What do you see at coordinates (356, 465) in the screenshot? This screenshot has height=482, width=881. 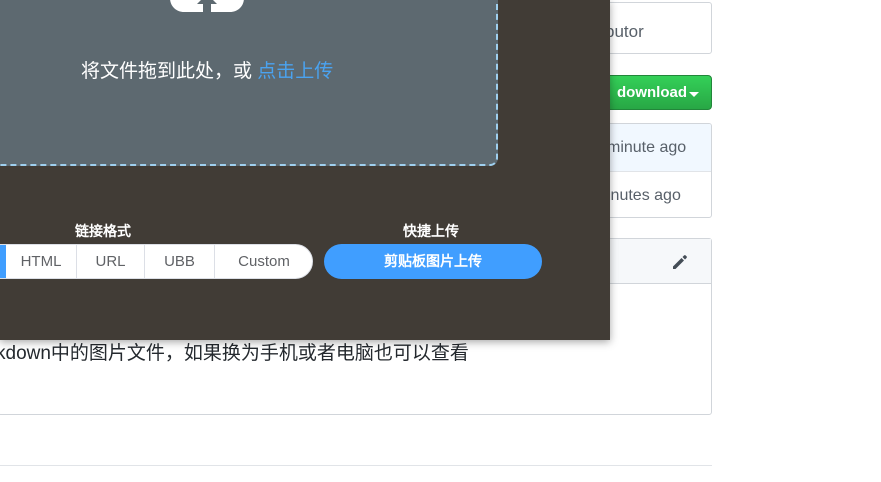 I see `divider` at bounding box center [356, 465].